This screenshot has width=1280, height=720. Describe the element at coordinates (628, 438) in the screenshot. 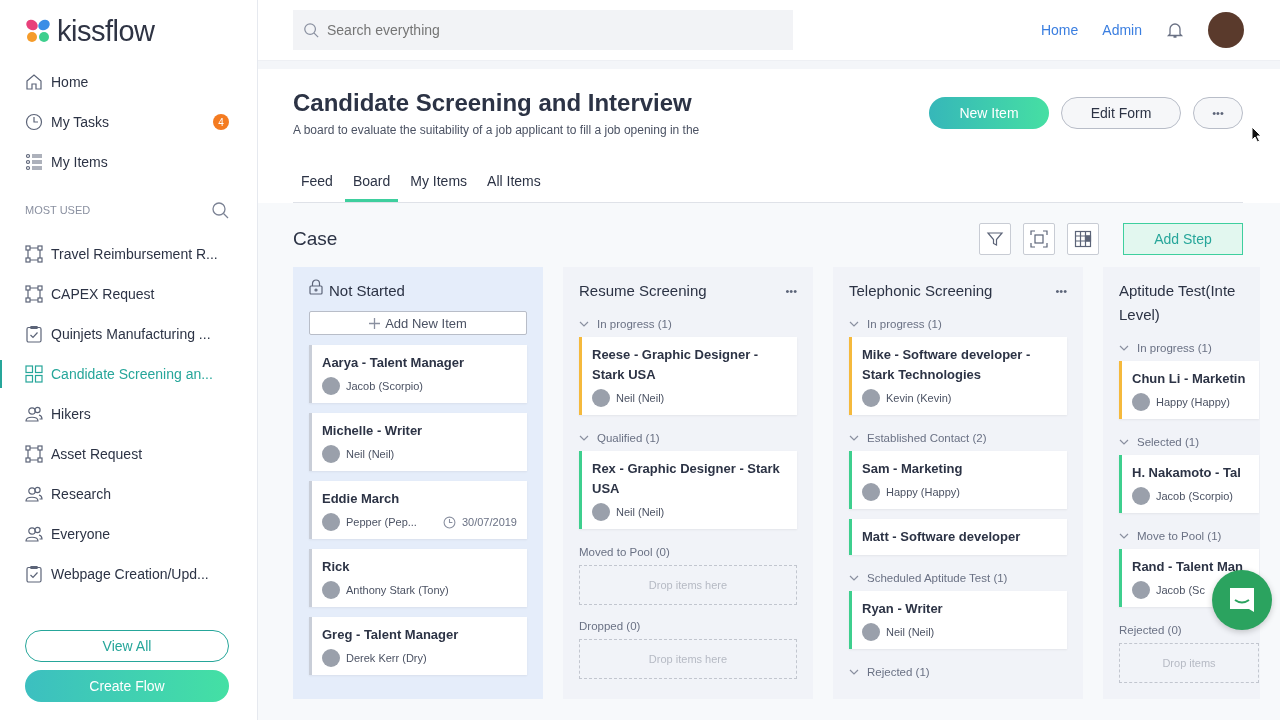

I see `group-label: Qualified (1)` at that location.